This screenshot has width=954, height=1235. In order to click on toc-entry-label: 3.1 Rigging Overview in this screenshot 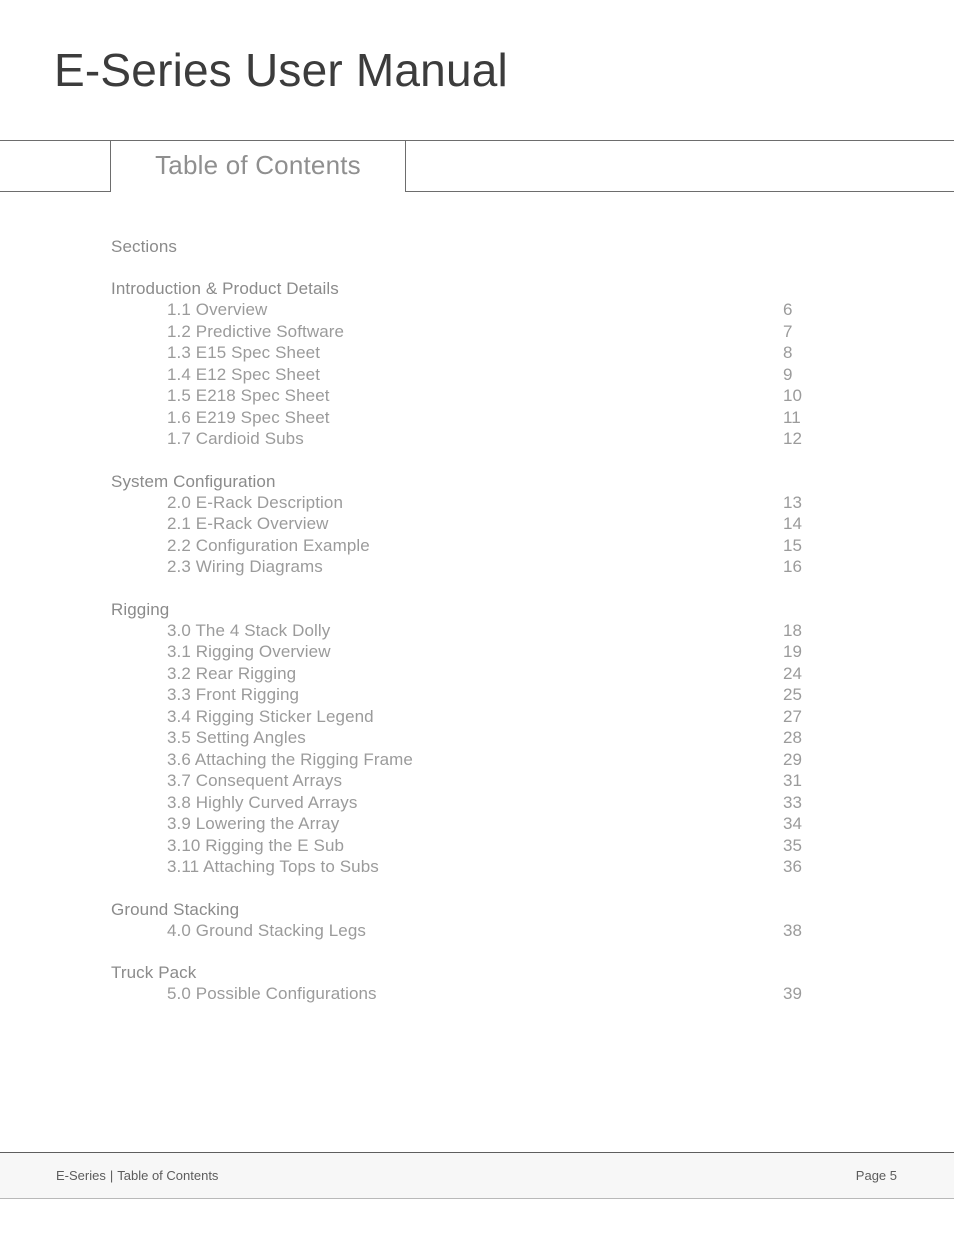, I will do `click(249, 651)`.